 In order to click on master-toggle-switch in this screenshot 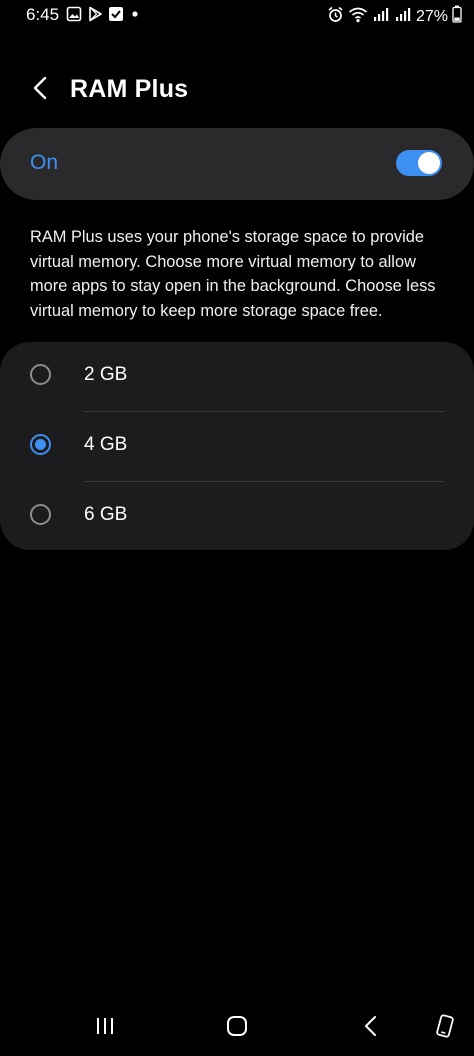, I will do `click(419, 163)`.